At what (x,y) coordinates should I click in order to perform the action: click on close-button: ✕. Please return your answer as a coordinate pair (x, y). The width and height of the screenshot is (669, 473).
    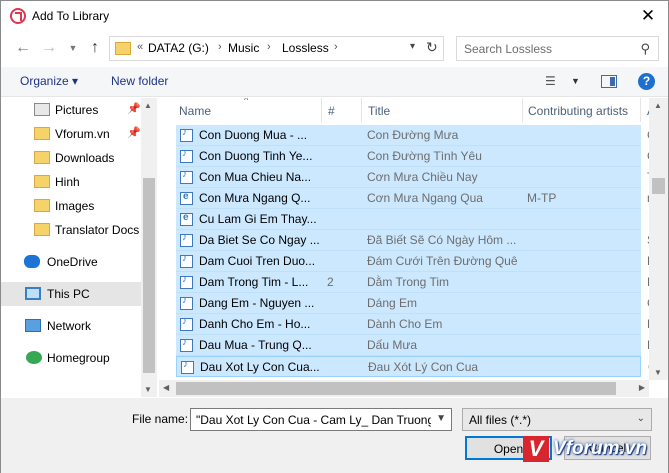
    Looking at the image, I should click on (648, 16).